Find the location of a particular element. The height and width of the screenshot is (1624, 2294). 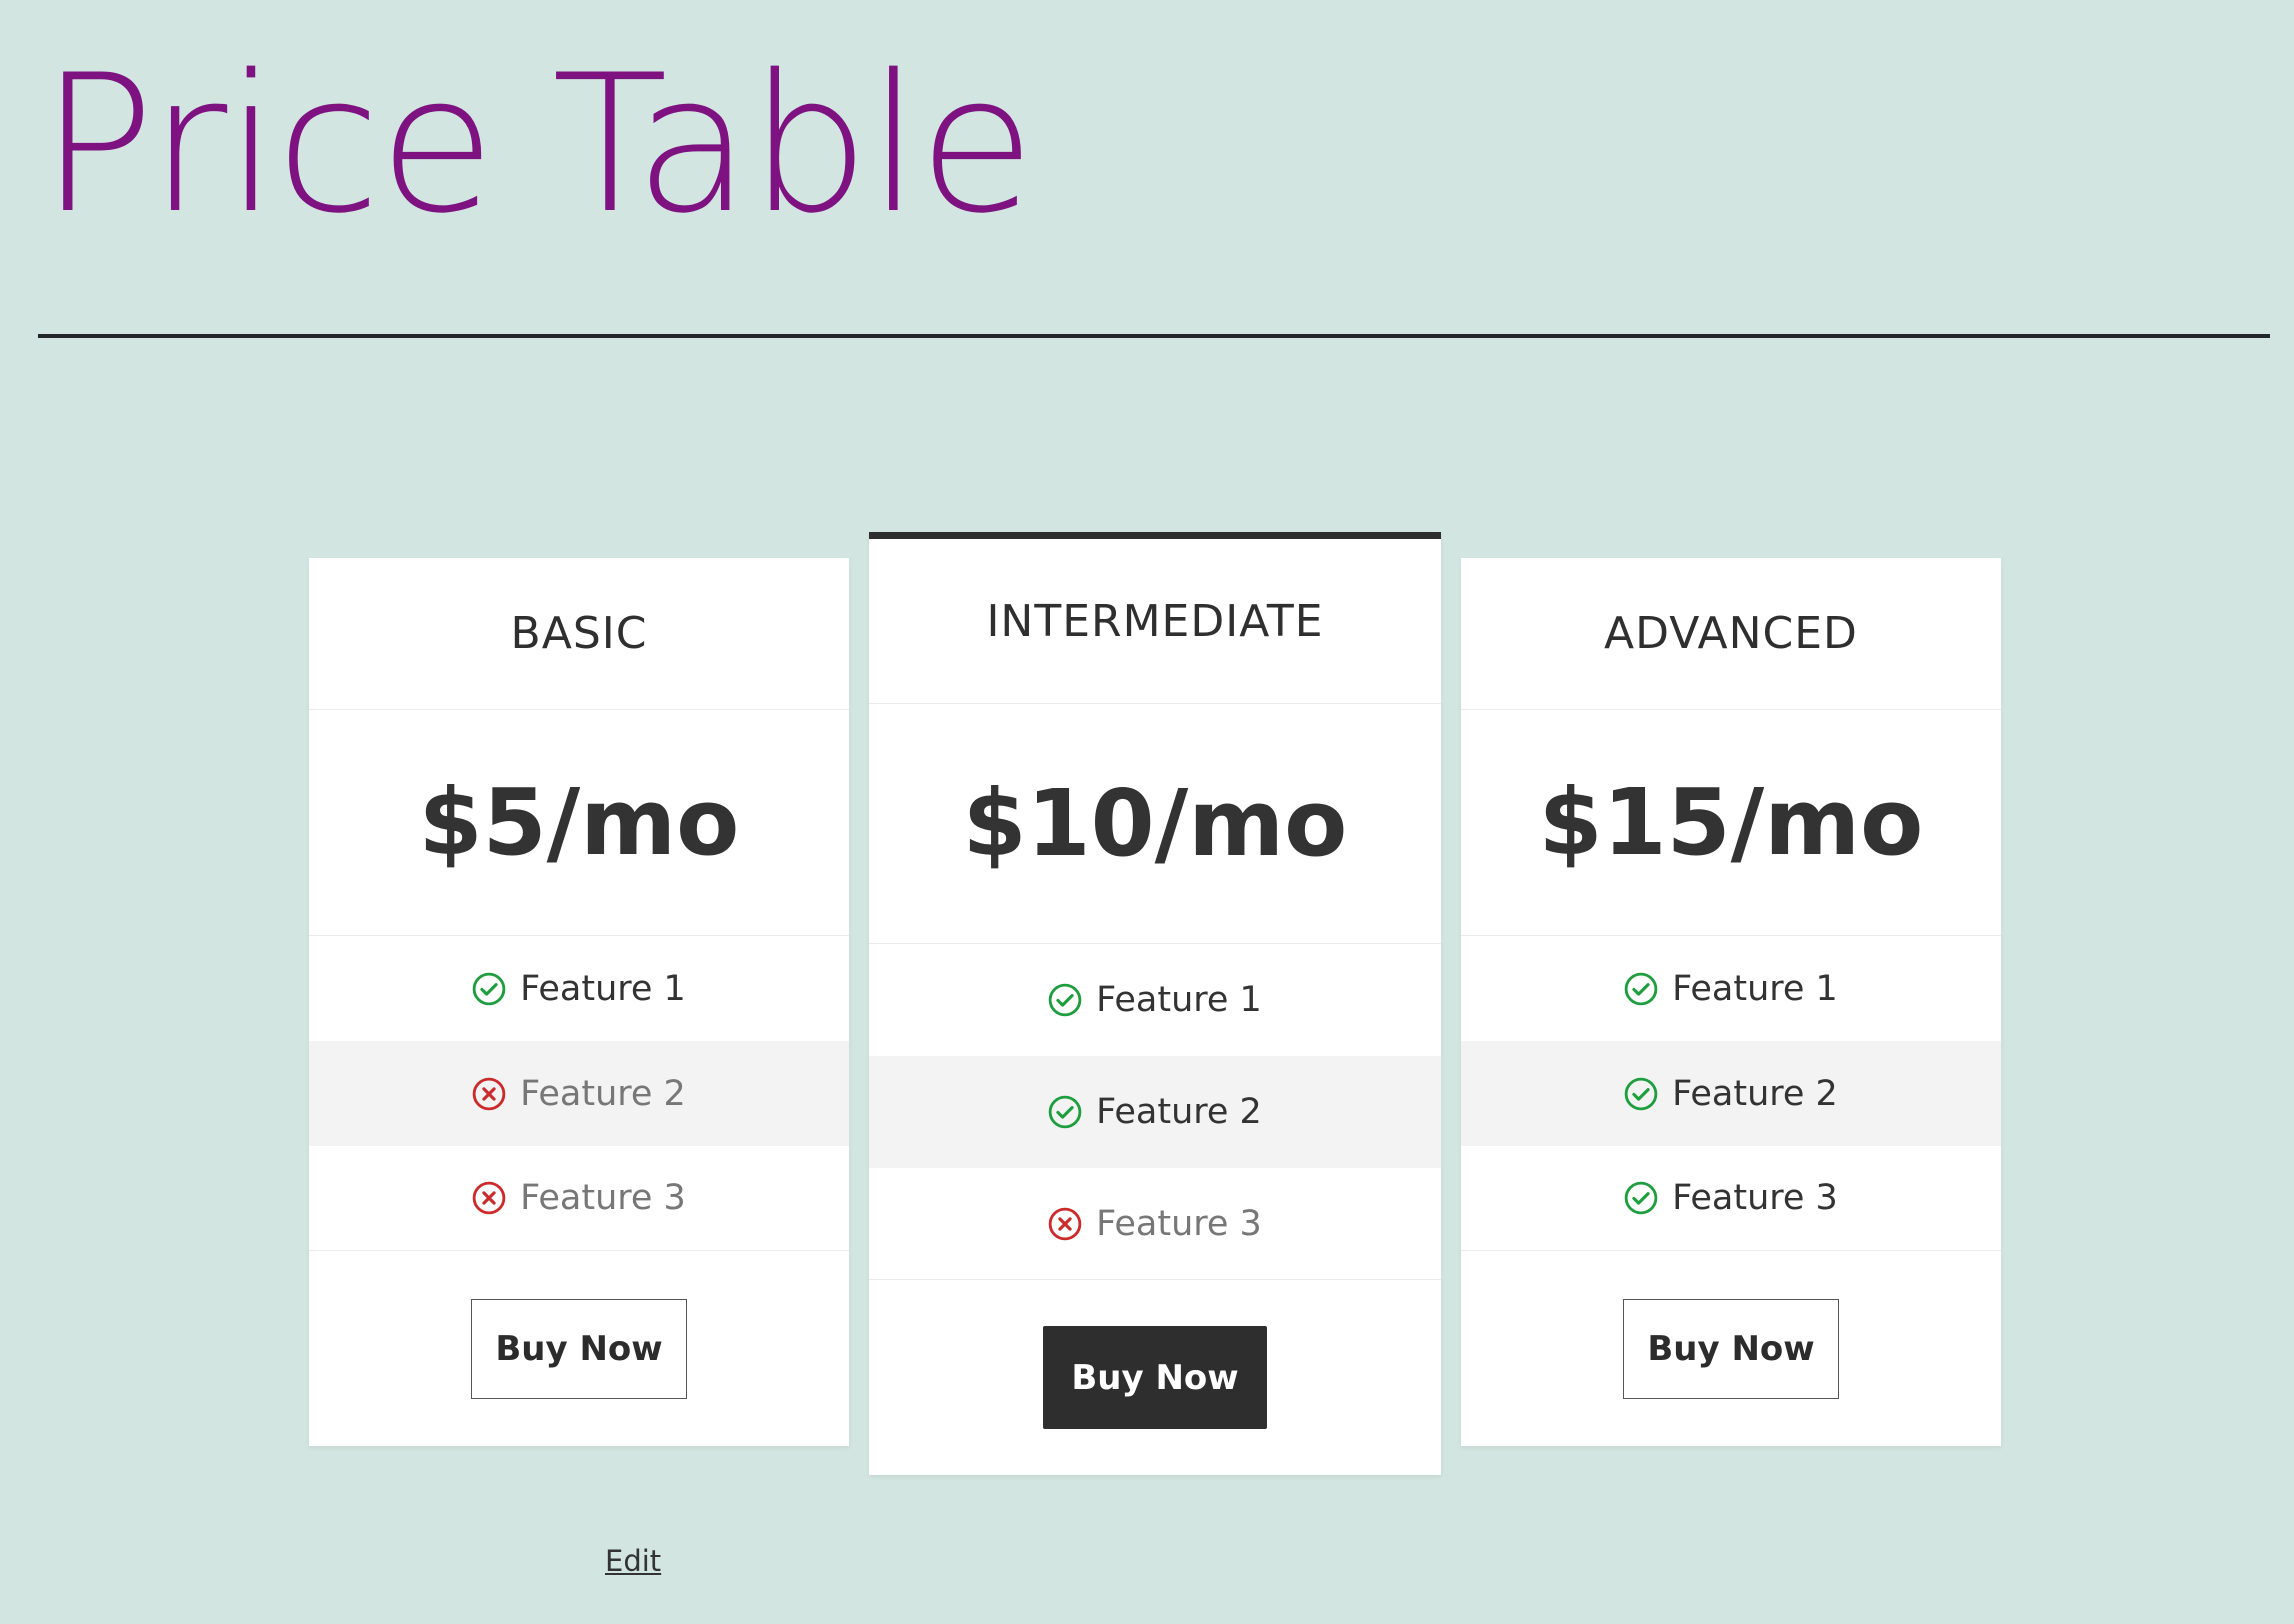

plan-price: $10/mo is located at coordinates (1155, 823).